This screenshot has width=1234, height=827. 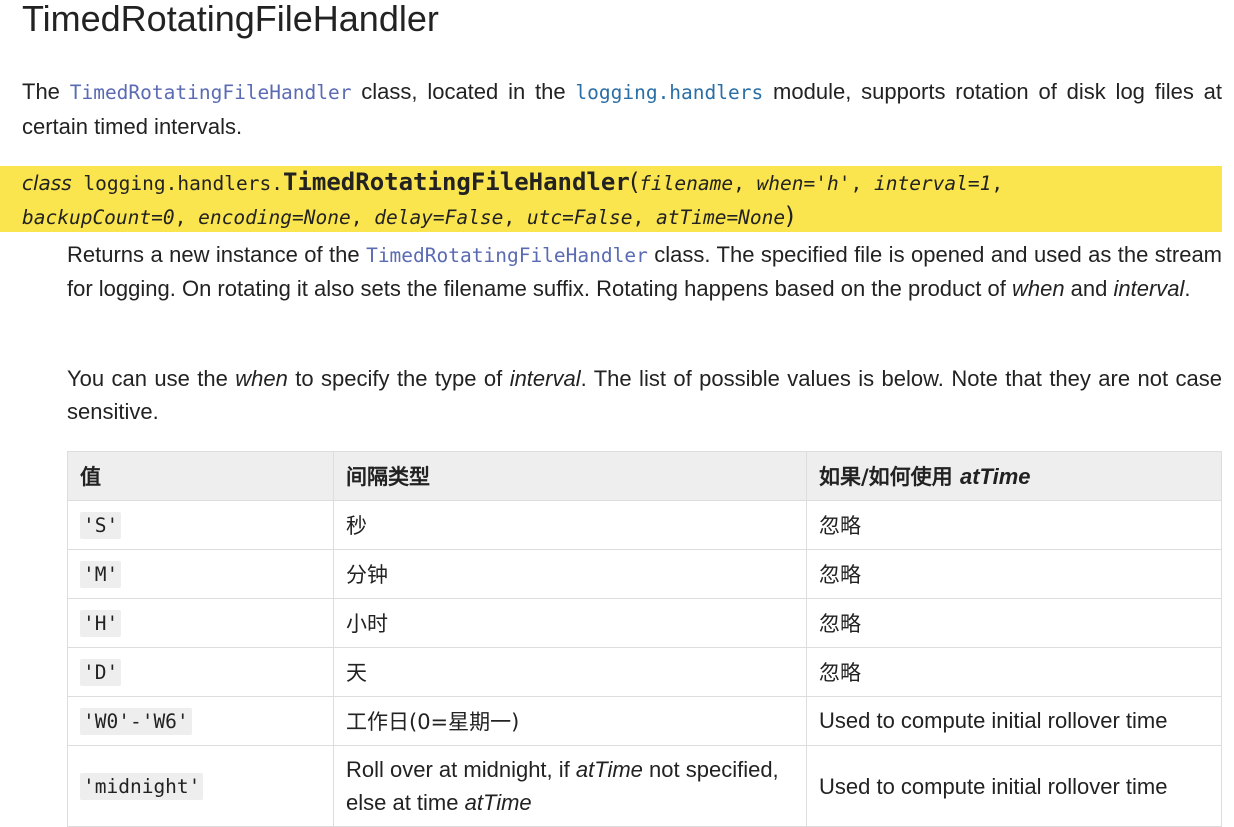 What do you see at coordinates (101, 672) in the screenshot?
I see `value-code: 'D'` at bounding box center [101, 672].